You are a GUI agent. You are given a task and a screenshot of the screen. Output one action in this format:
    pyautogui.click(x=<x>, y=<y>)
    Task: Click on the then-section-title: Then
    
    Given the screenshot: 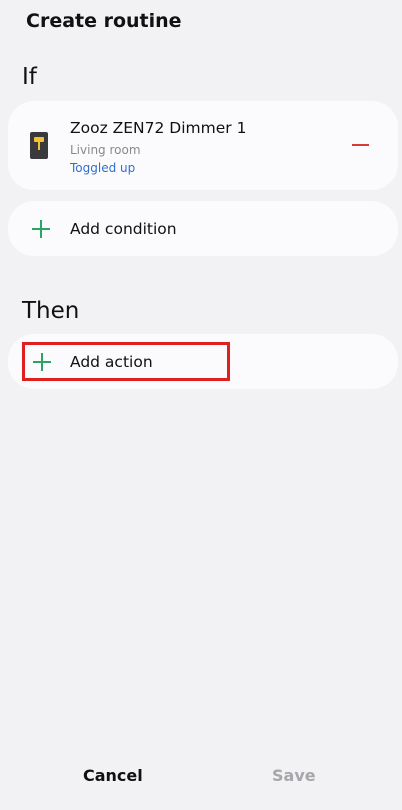 What is the action you would take?
    pyautogui.click(x=51, y=311)
    